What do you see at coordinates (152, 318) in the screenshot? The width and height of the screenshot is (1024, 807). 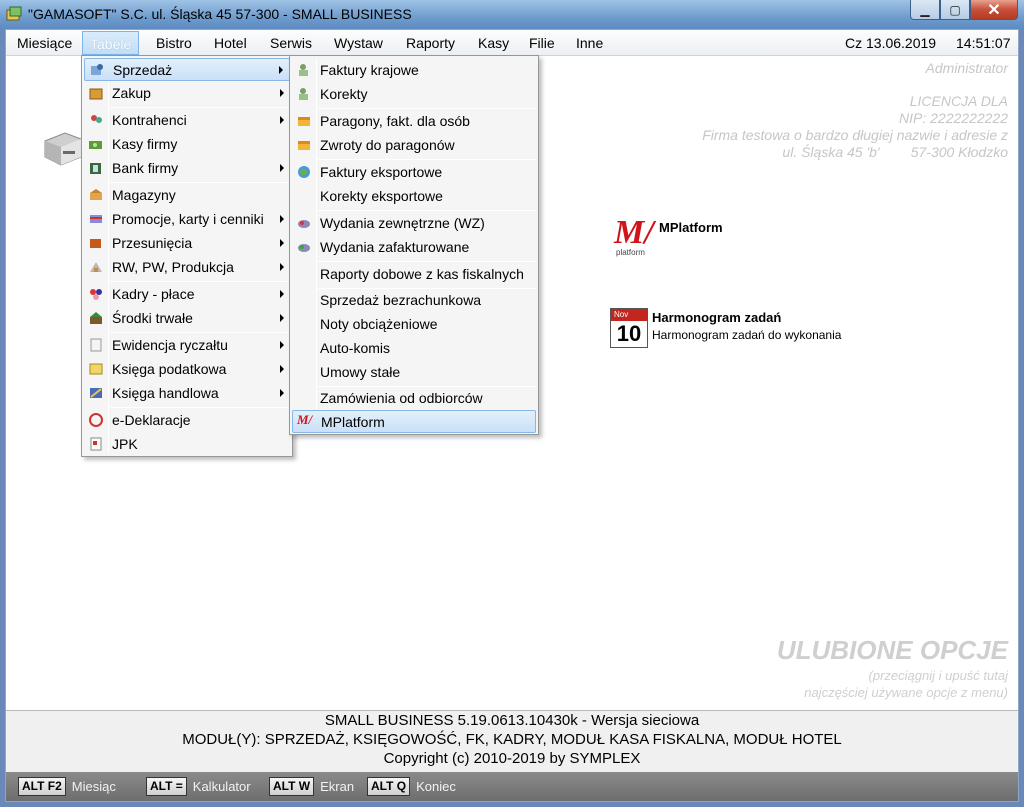 I see `menu-item-label: Środki trwałe` at bounding box center [152, 318].